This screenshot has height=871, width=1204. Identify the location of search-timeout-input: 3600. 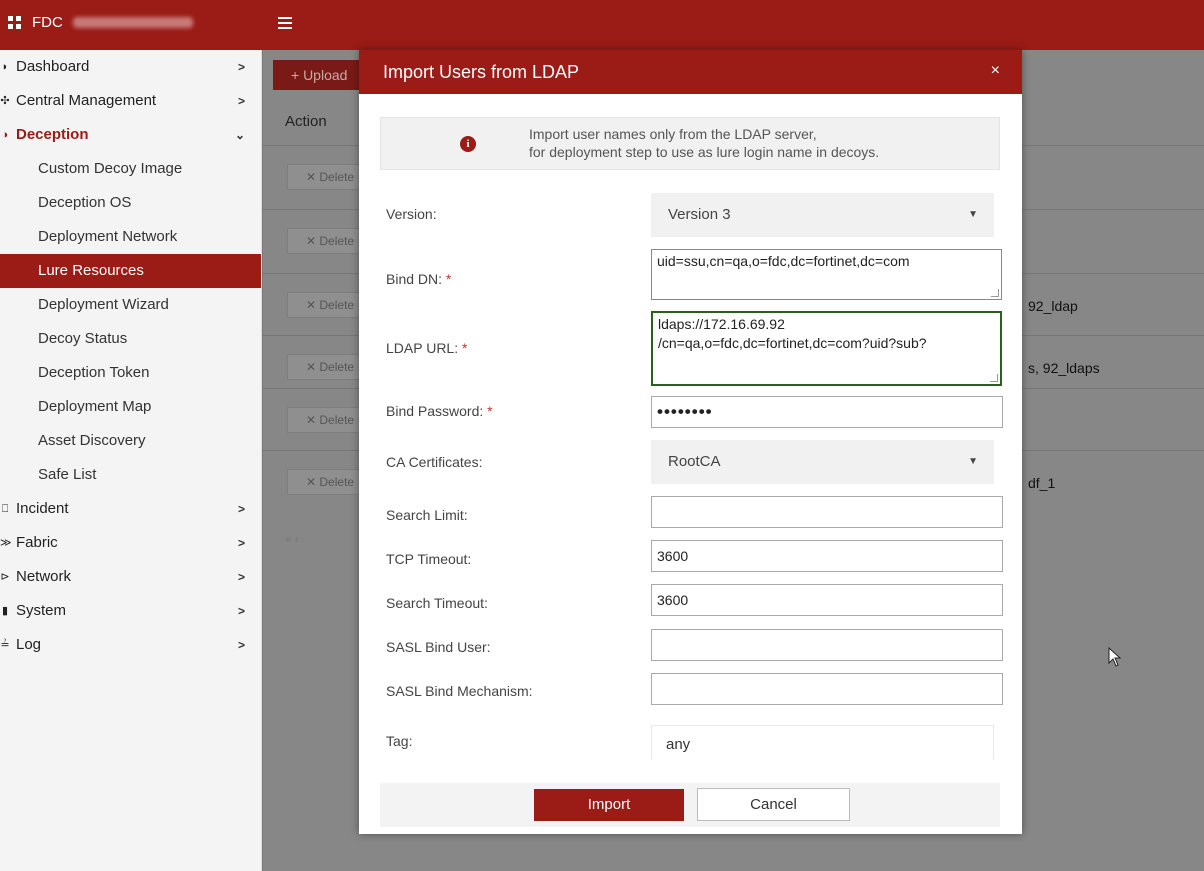
(827, 600).